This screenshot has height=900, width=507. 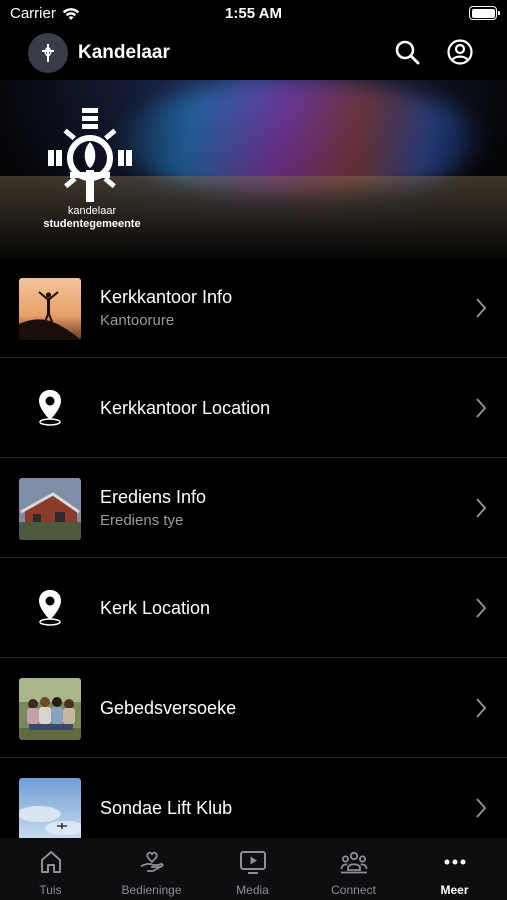 I want to click on item-text: Erediens Info Erediens tye, so click(x=153, y=508).